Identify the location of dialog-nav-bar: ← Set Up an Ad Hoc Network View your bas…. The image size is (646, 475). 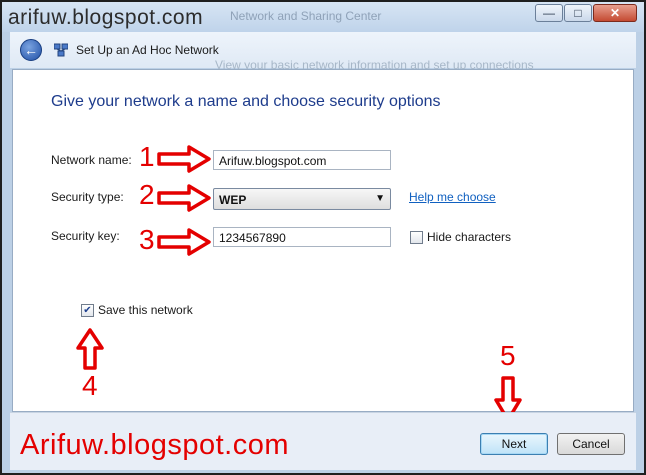
(323, 52).